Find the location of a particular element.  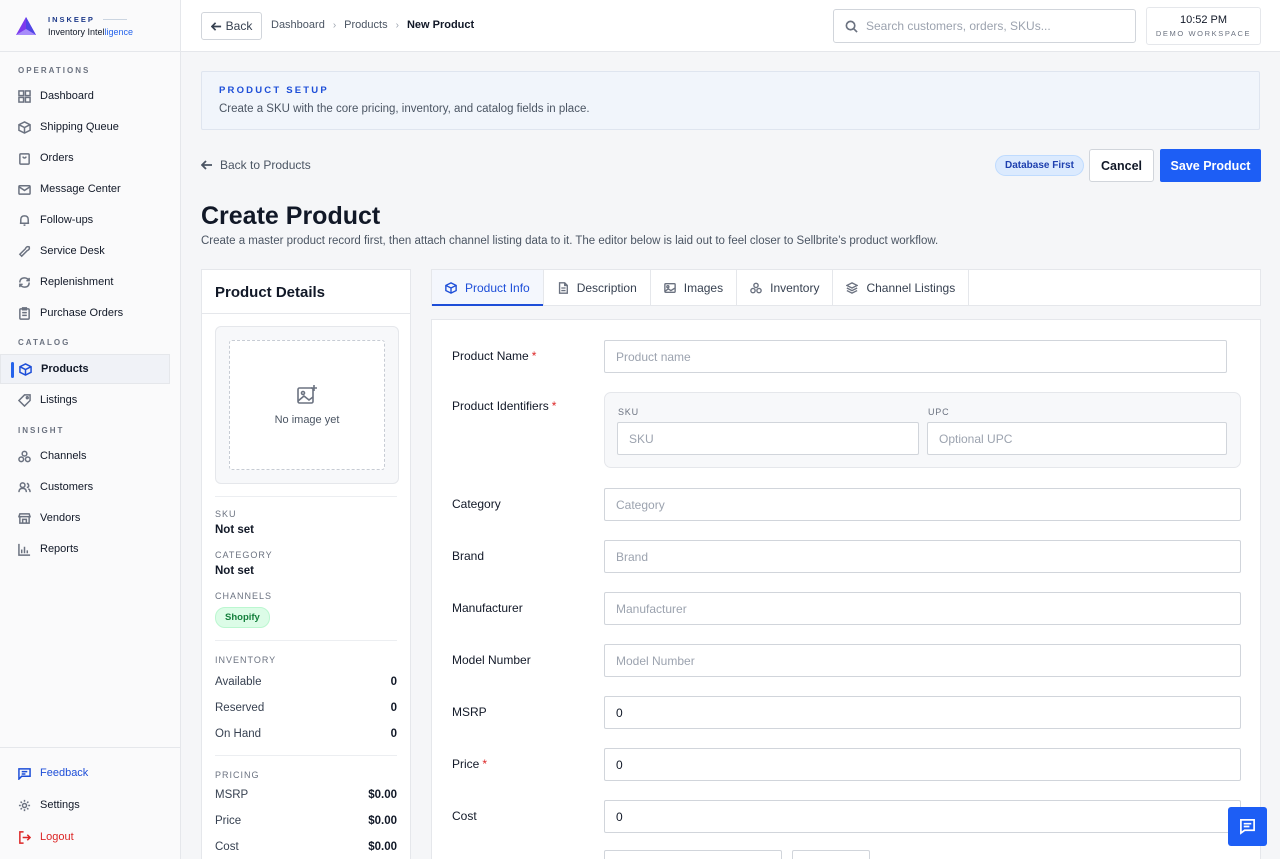

price-input is located at coordinates (922, 764).